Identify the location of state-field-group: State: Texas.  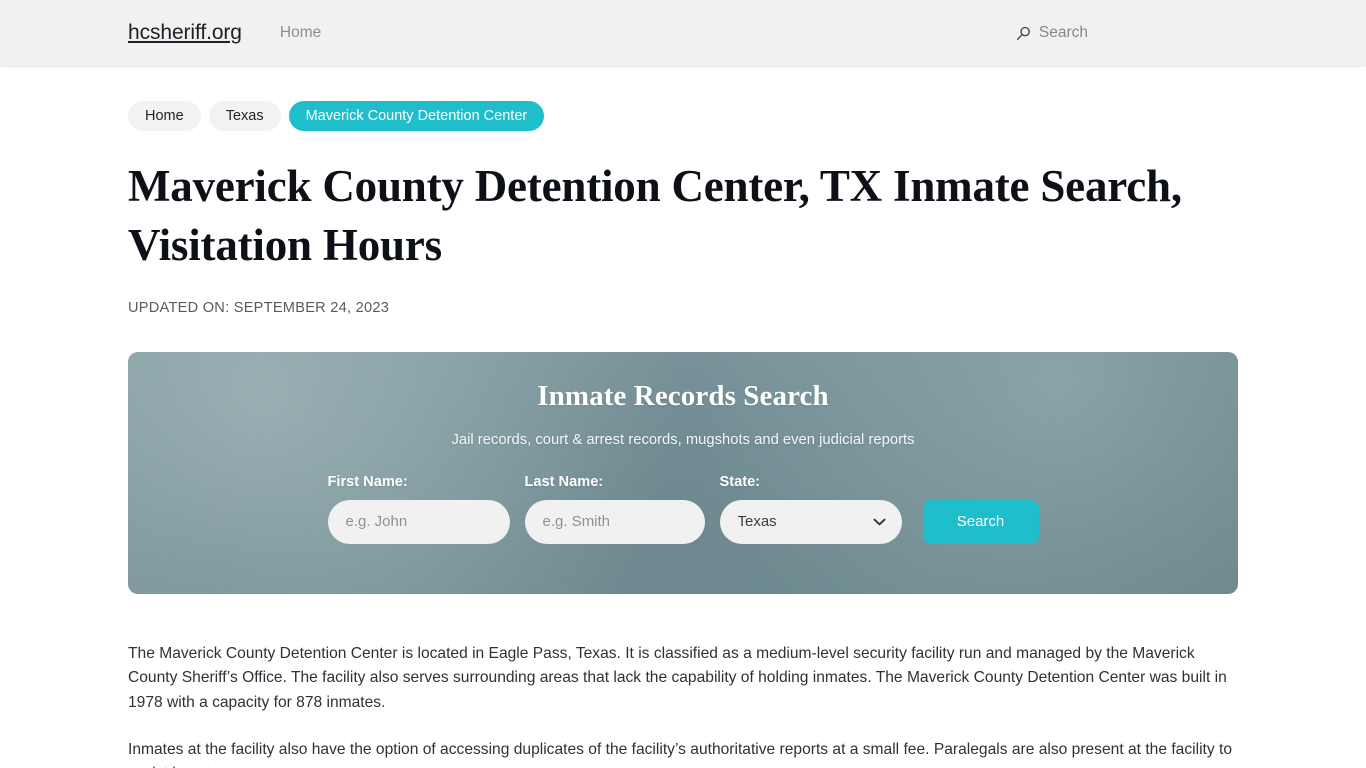
(810, 508).